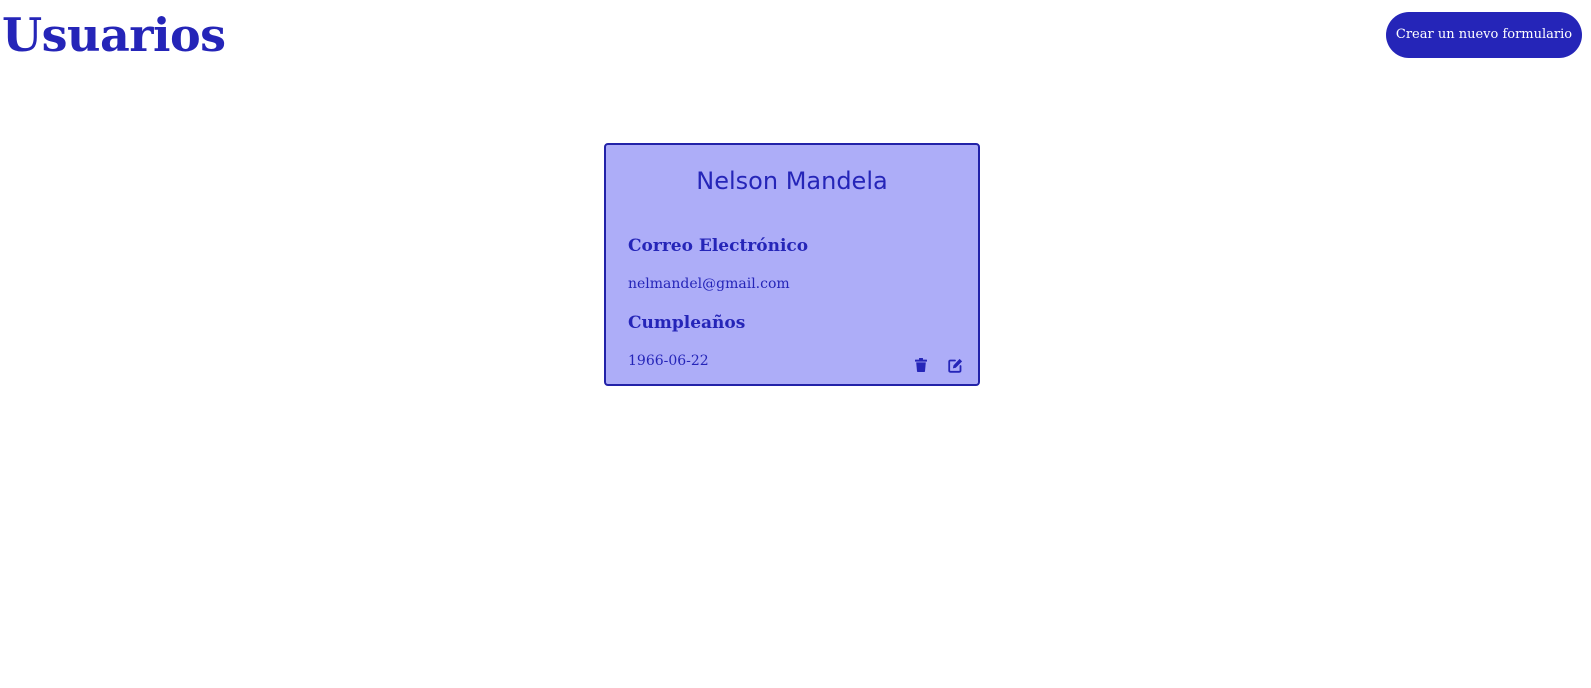 This screenshot has width=1591, height=688. What do you see at coordinates (687, 323) in the screenshot?
I see `birthday-label: Cumpleaños` at bounding box center [687, 323].